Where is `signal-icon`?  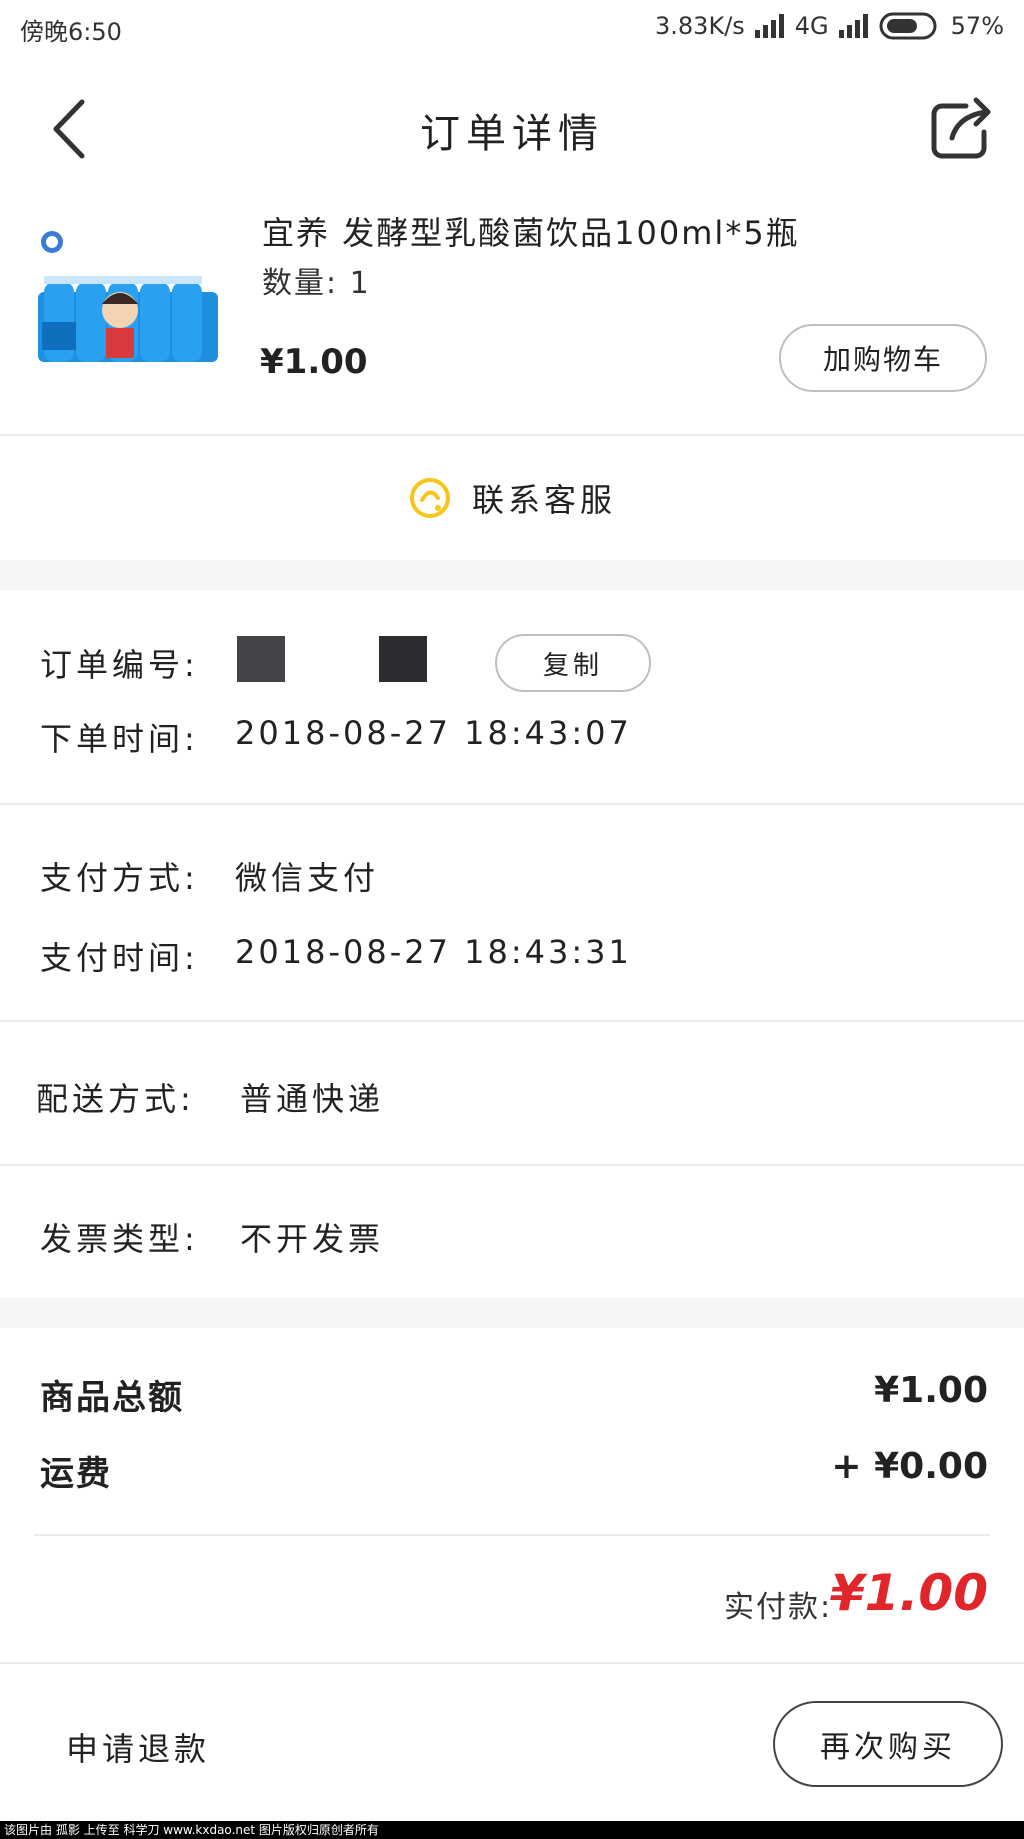 signal-icon is located at coordinates (769, 26).